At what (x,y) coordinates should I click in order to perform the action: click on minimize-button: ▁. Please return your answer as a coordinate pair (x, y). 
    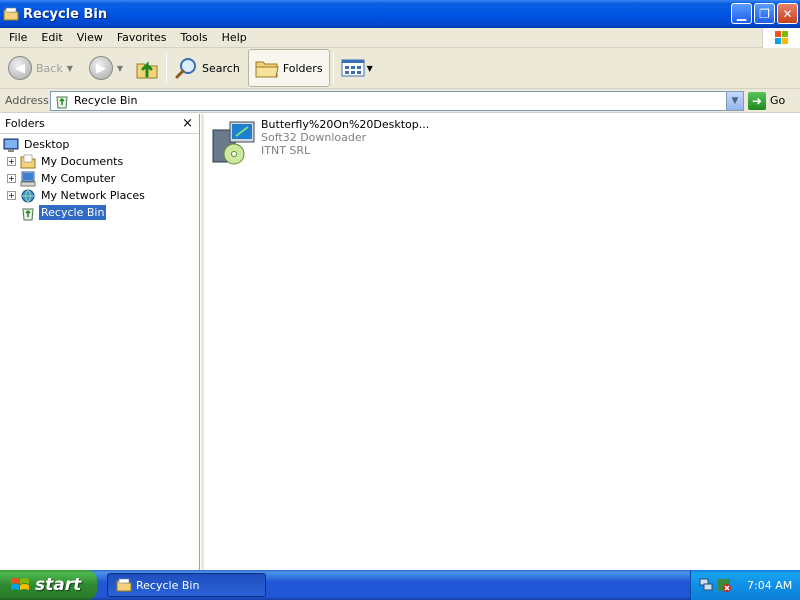
    Looking at the image, I should click on (741, 13).